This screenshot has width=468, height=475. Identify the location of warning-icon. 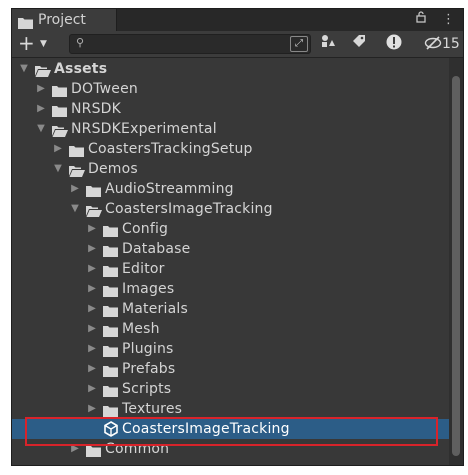
(394, 44).